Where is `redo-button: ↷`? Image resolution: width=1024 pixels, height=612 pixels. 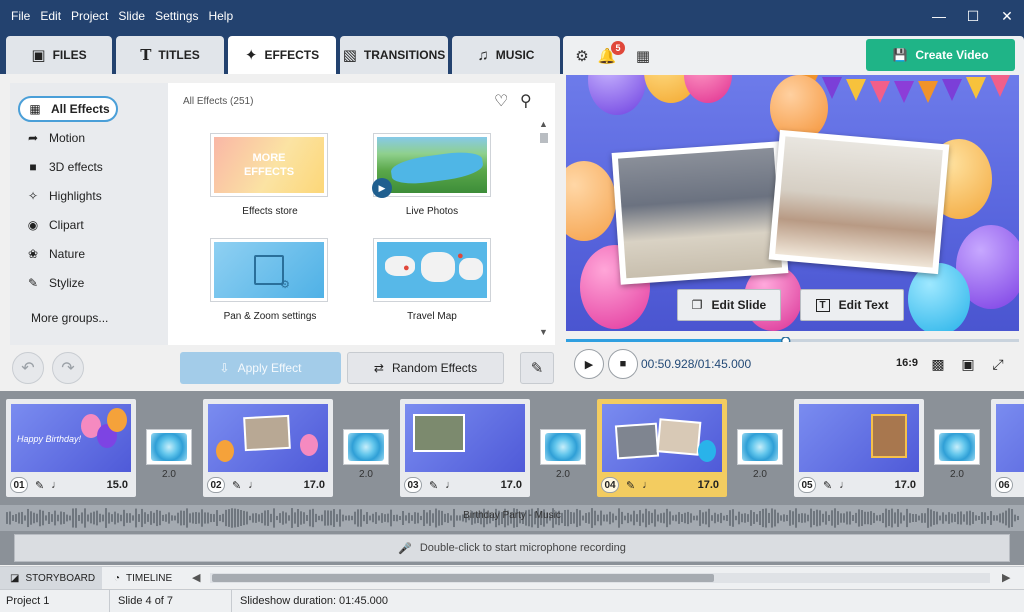 redo-button: ↷ is located at coordinates (68, 368).